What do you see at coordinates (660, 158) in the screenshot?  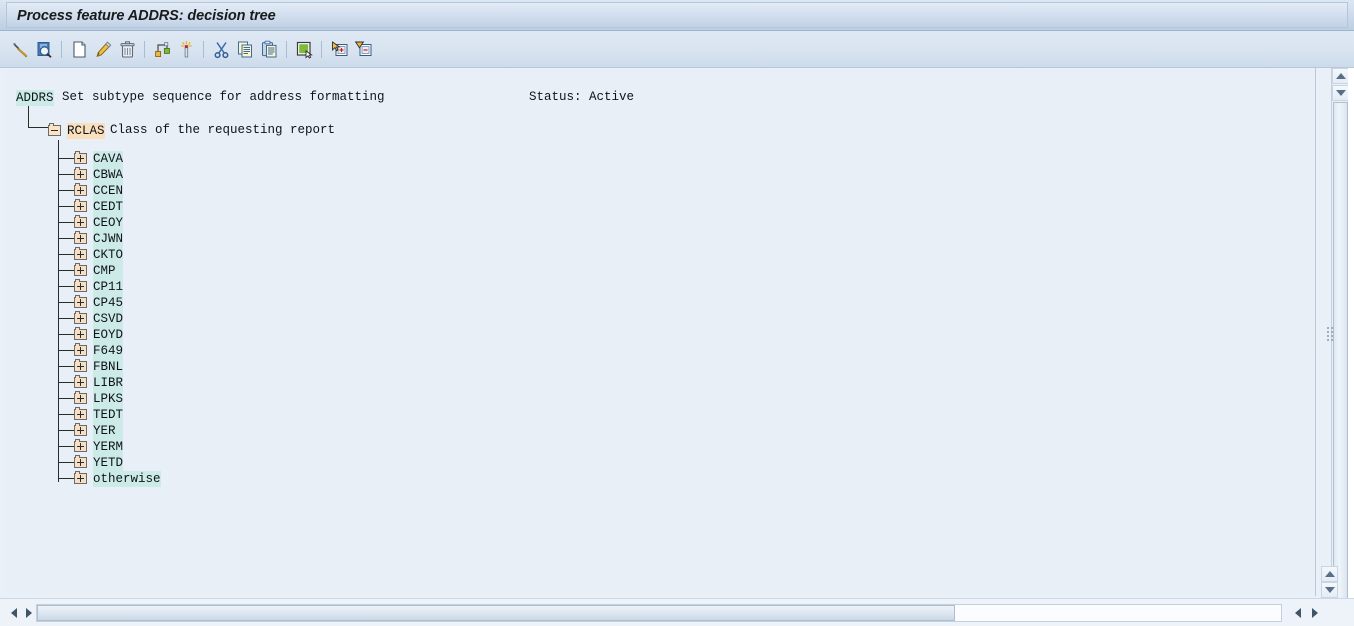 I see `tree-node: CAVA` at bounding box center [660, 158].